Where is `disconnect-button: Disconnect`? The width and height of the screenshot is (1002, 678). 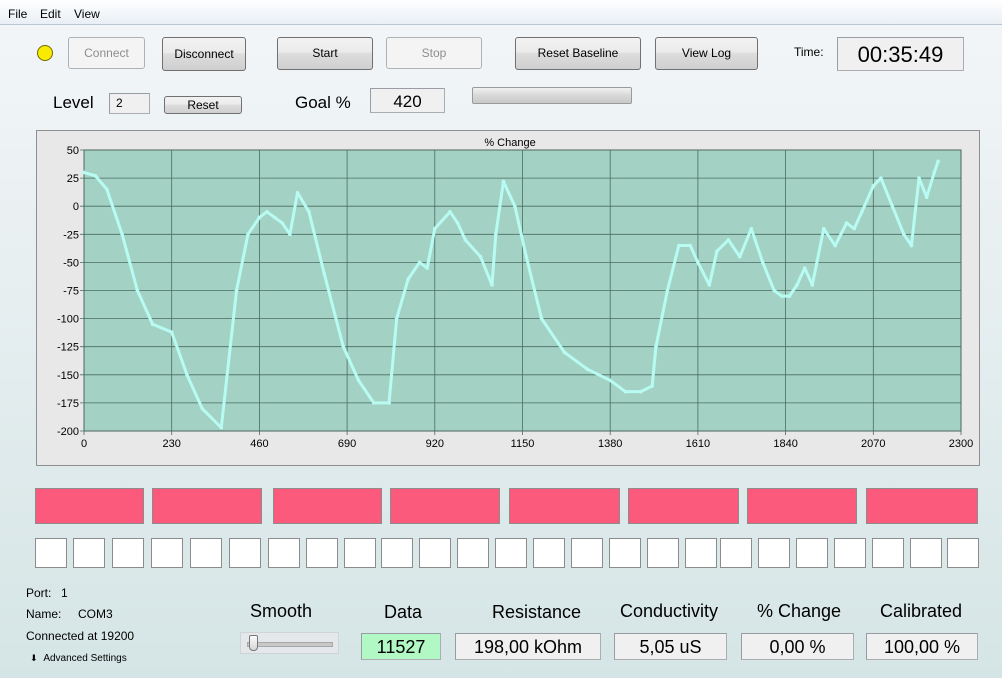 disconnect-button: Disconnect is located at coordinates (204, 54).